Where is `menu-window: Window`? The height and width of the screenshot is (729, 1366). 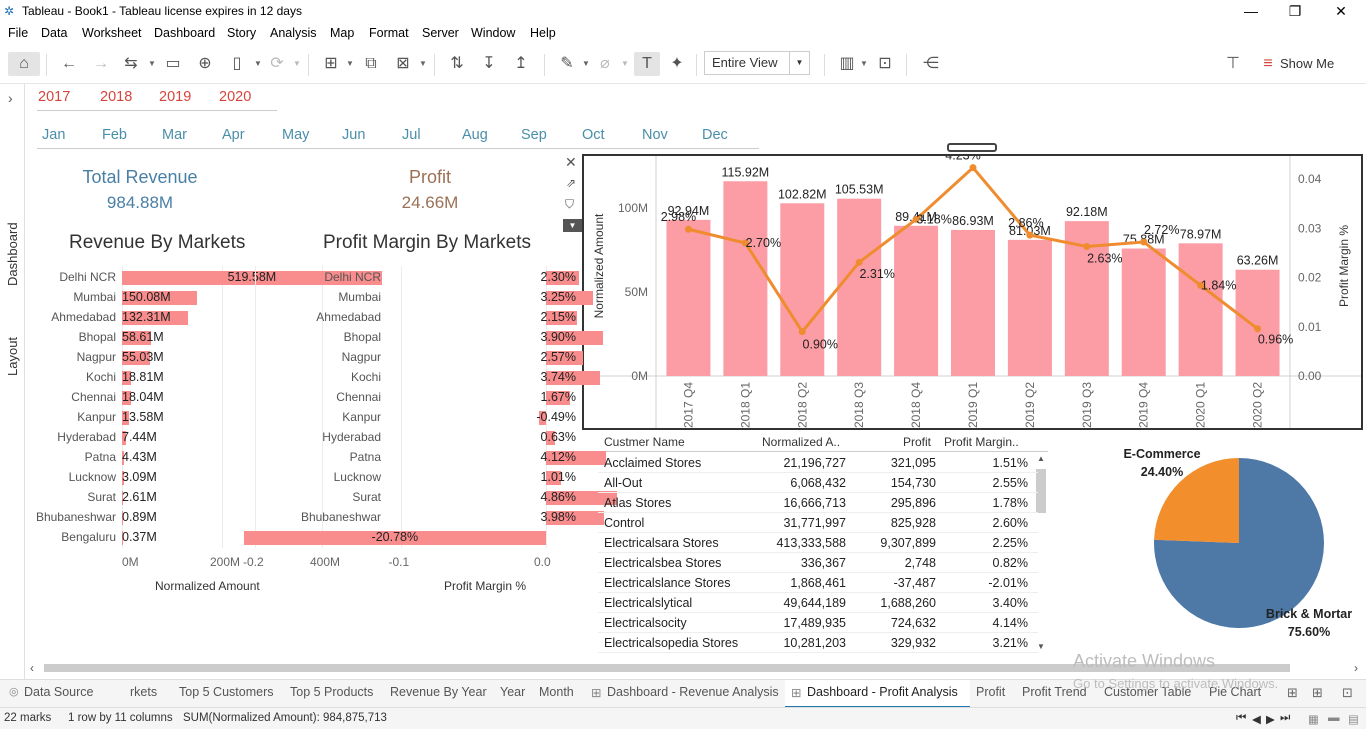
menu-window: Window is located at coordinates (493, 33).